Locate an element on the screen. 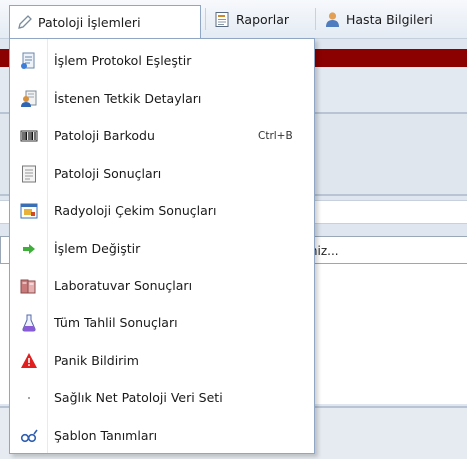 The height and width of the screenshot is (459, 467). menu-item-sablon-tanimlari: Şablon Tanımları is located at coordinates (162, 435).